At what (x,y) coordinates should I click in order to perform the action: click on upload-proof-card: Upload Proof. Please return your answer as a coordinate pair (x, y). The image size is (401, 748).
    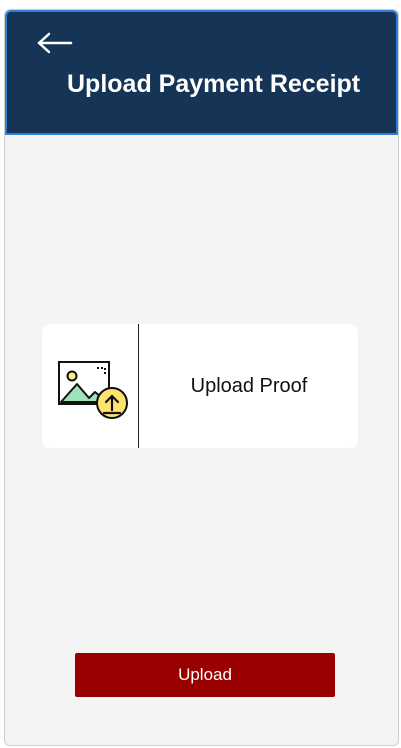
    Looking at the image, I should click on (200, 386).